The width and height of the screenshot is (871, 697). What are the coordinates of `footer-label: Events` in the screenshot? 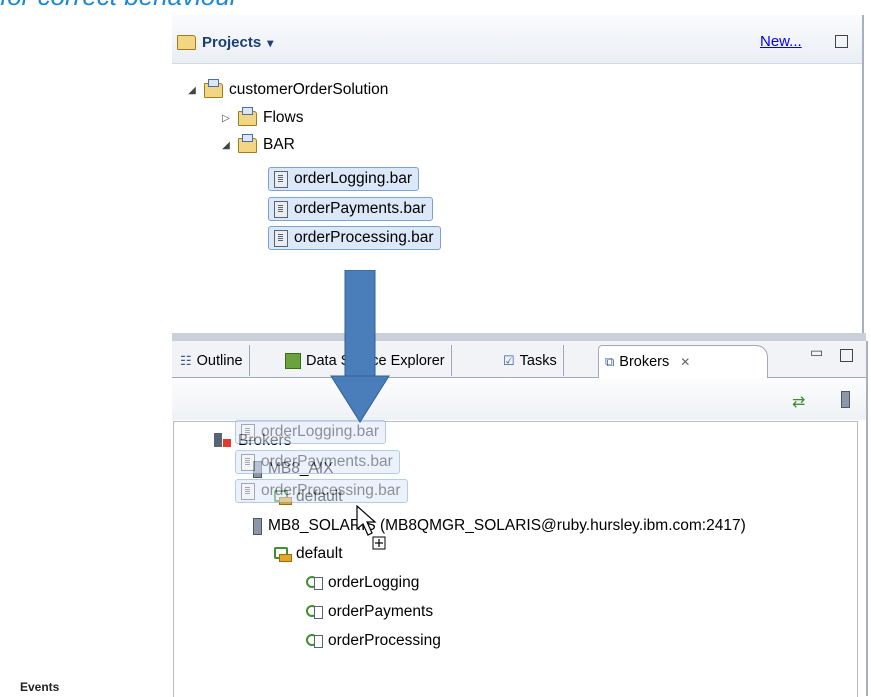 It's located at (40, 687).